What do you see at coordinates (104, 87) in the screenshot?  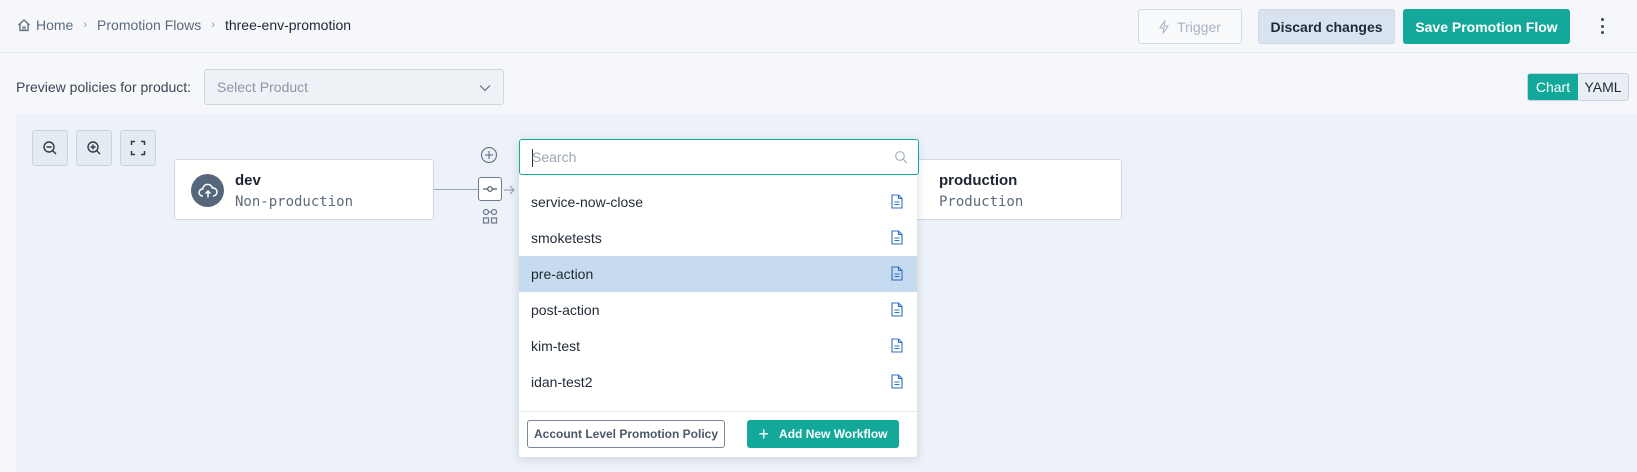 I see `preview-policies-label: Preview policies for product:` at bounding box center [104, 87].